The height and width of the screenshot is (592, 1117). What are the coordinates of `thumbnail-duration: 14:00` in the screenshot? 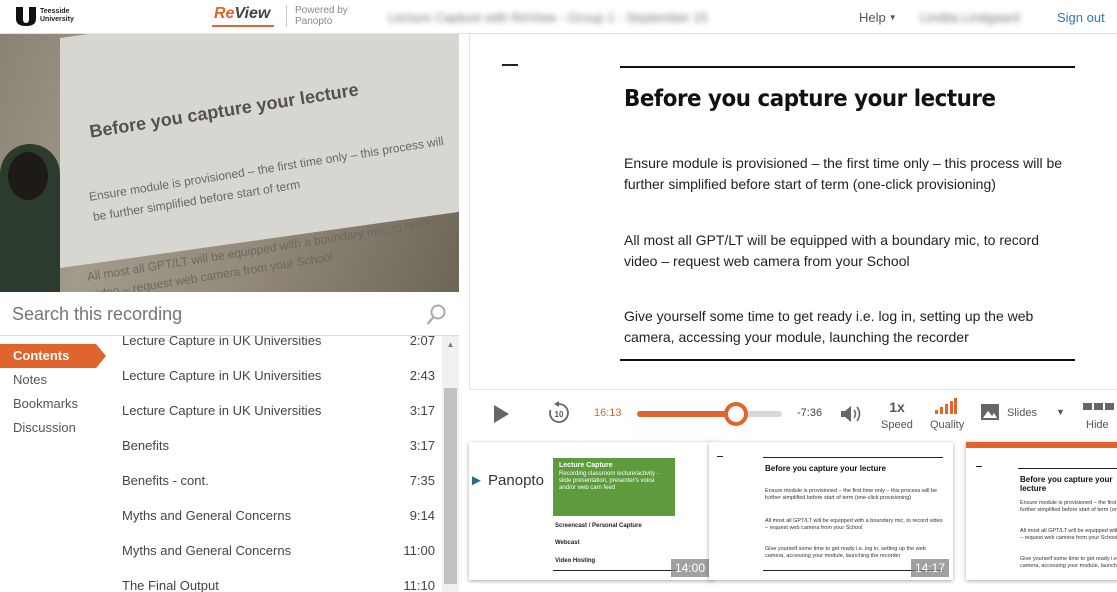 It's located at (689, 568).